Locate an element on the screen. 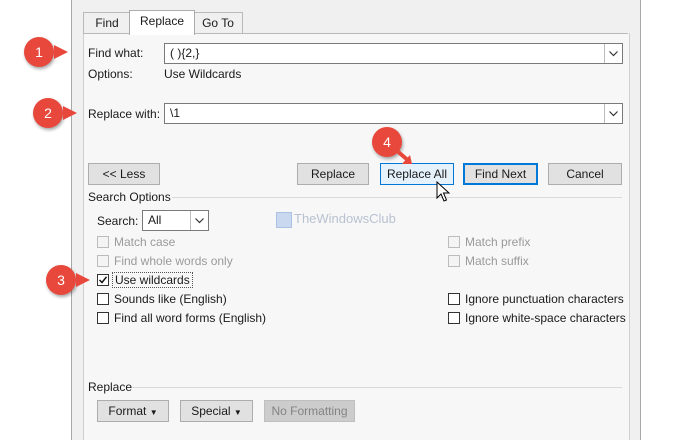  word-forms-checkbox is located at coordinates (103, 318).